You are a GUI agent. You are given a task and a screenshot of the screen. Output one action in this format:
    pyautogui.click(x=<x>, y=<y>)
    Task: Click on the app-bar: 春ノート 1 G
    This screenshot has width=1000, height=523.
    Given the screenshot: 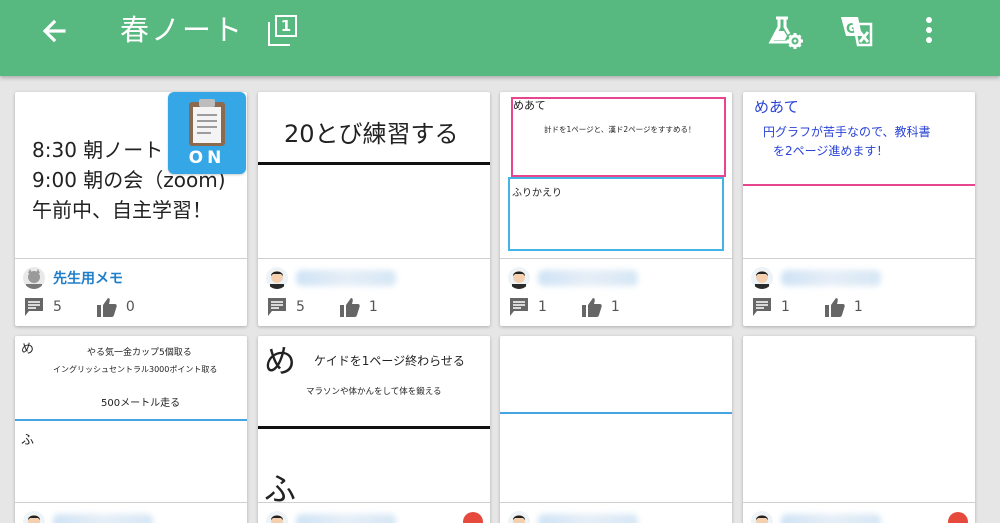 What is the action you would take?
    pyautogui.click(x=500, y=38)
    